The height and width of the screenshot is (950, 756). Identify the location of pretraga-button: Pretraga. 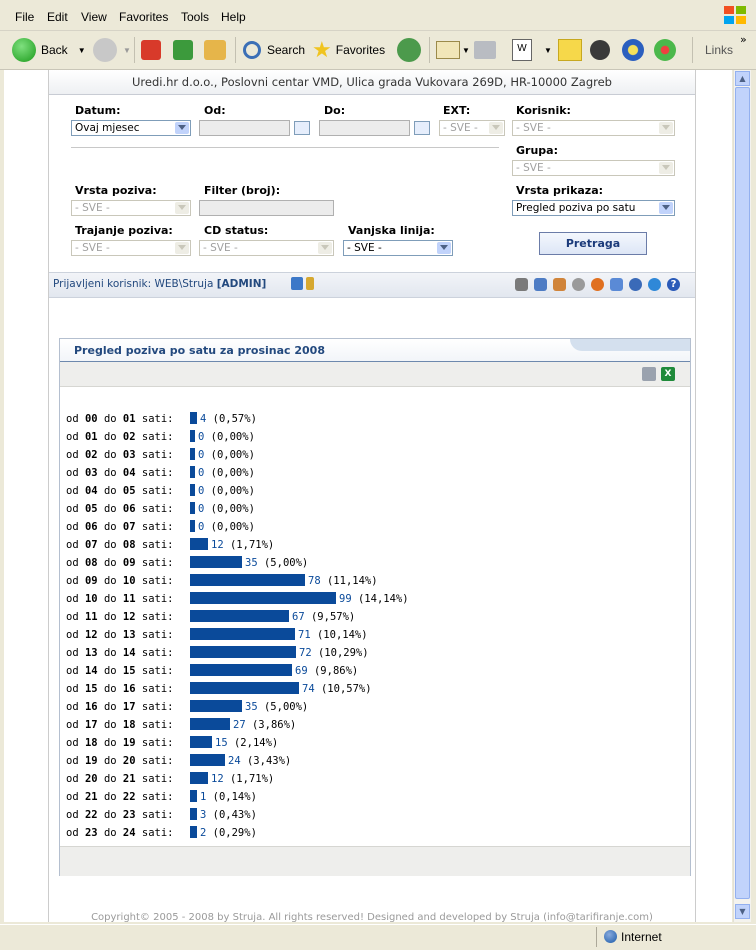
(593, 243).